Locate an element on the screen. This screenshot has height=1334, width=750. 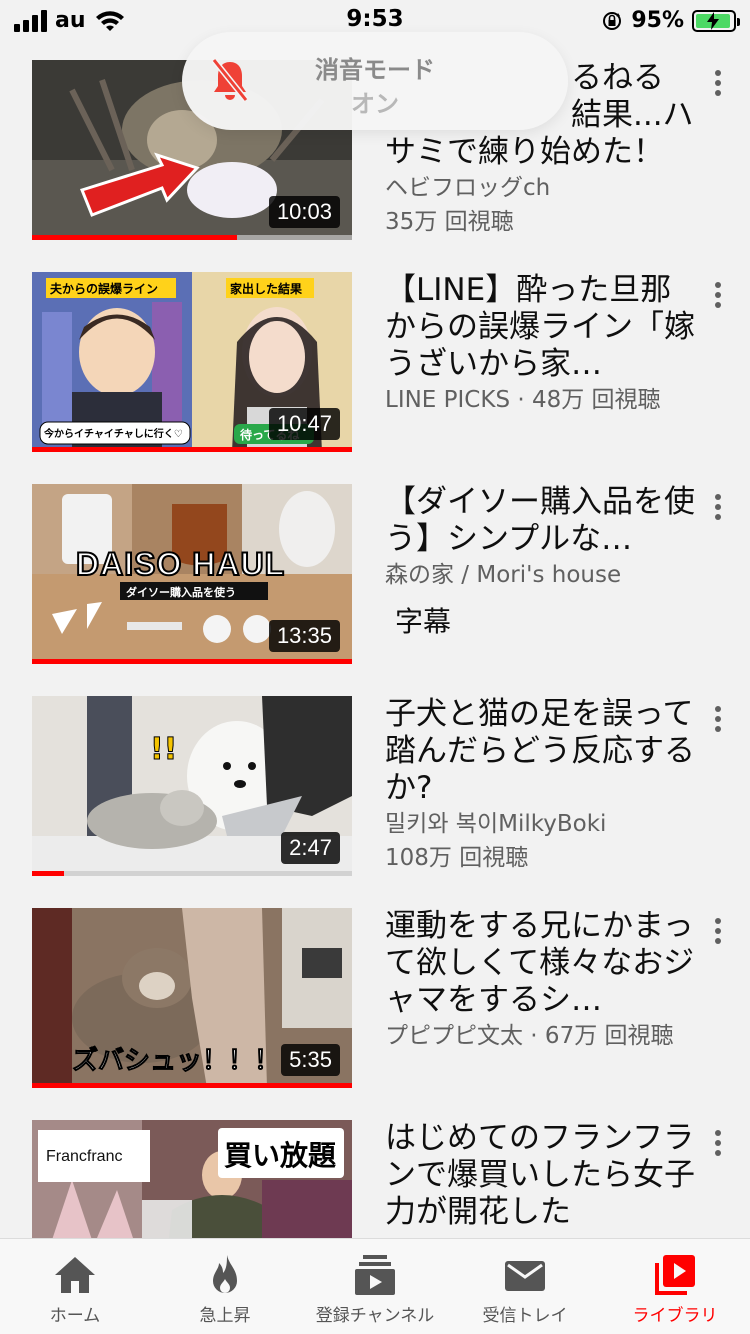
nav-label: 登録チャンネル is located at coordinates (375, 1316).